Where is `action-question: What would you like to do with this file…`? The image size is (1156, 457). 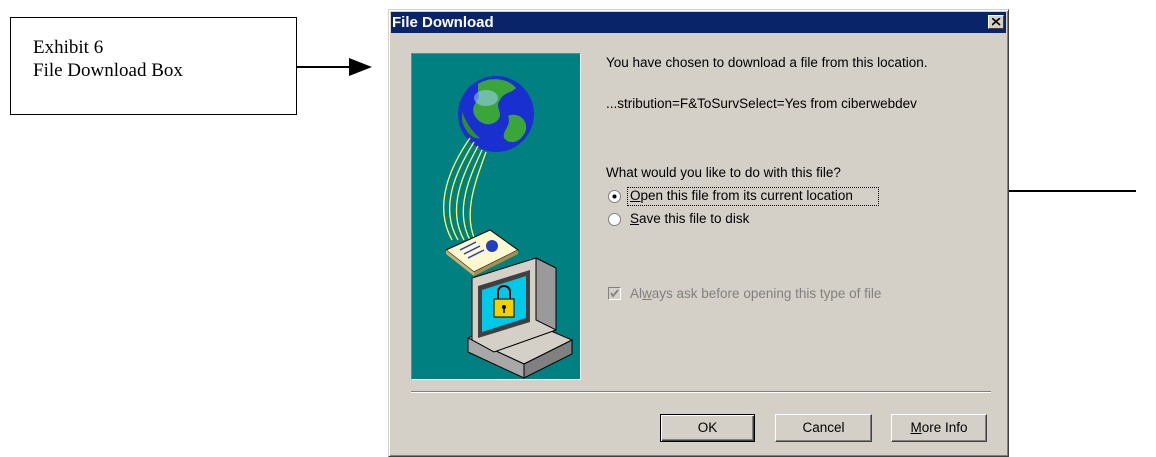 action-question: What would you like to do with this file… is located at coordinates (723, 172).